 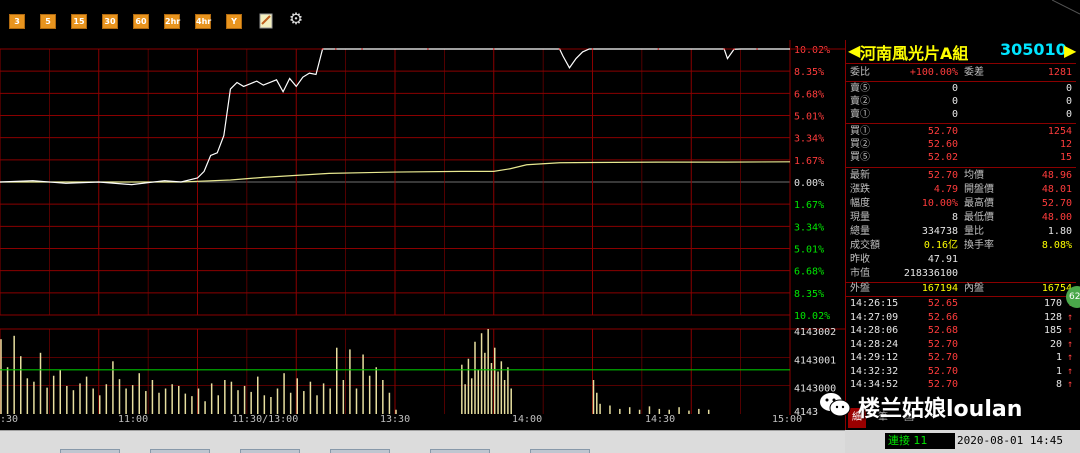 I want to click on period-y-button: Y, so click(x=234, y=21).